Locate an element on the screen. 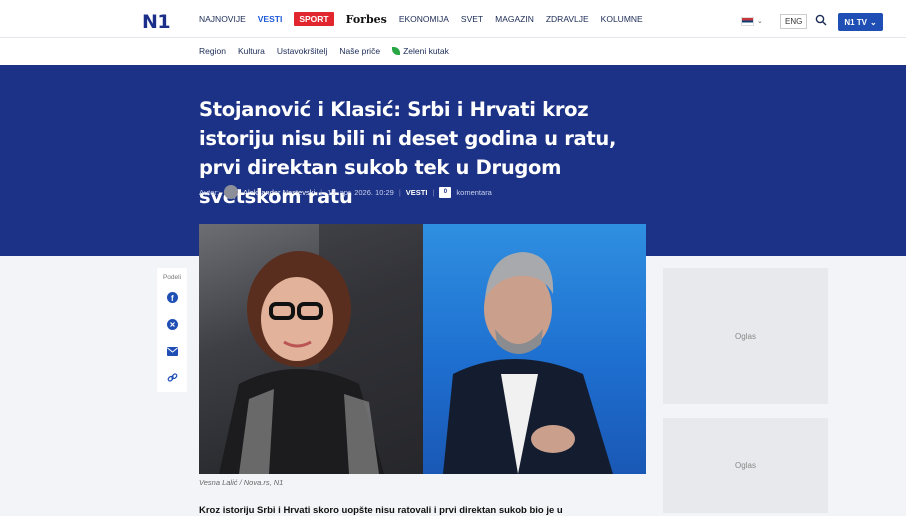  photo-right-portrait is located at coordinates (534, 349).